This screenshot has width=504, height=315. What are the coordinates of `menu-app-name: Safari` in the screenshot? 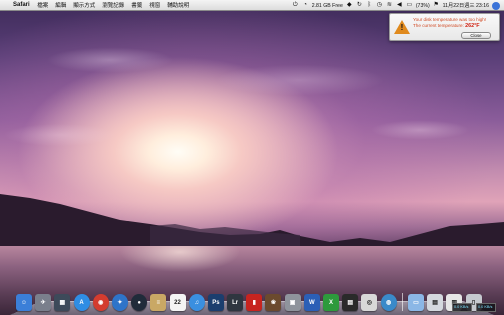 It's located at (23, 5).